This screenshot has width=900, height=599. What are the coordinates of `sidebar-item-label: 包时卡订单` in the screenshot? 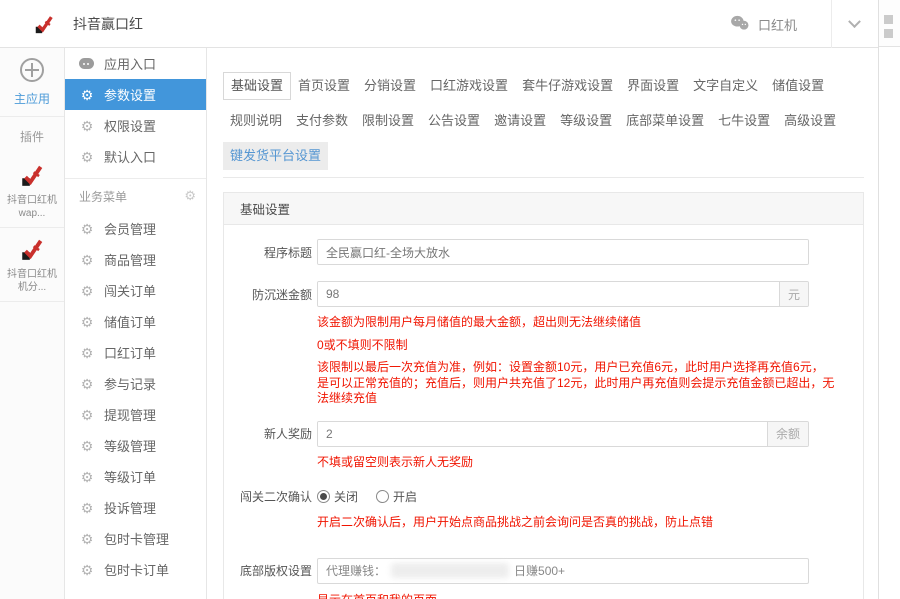 It's located at (137, 570).